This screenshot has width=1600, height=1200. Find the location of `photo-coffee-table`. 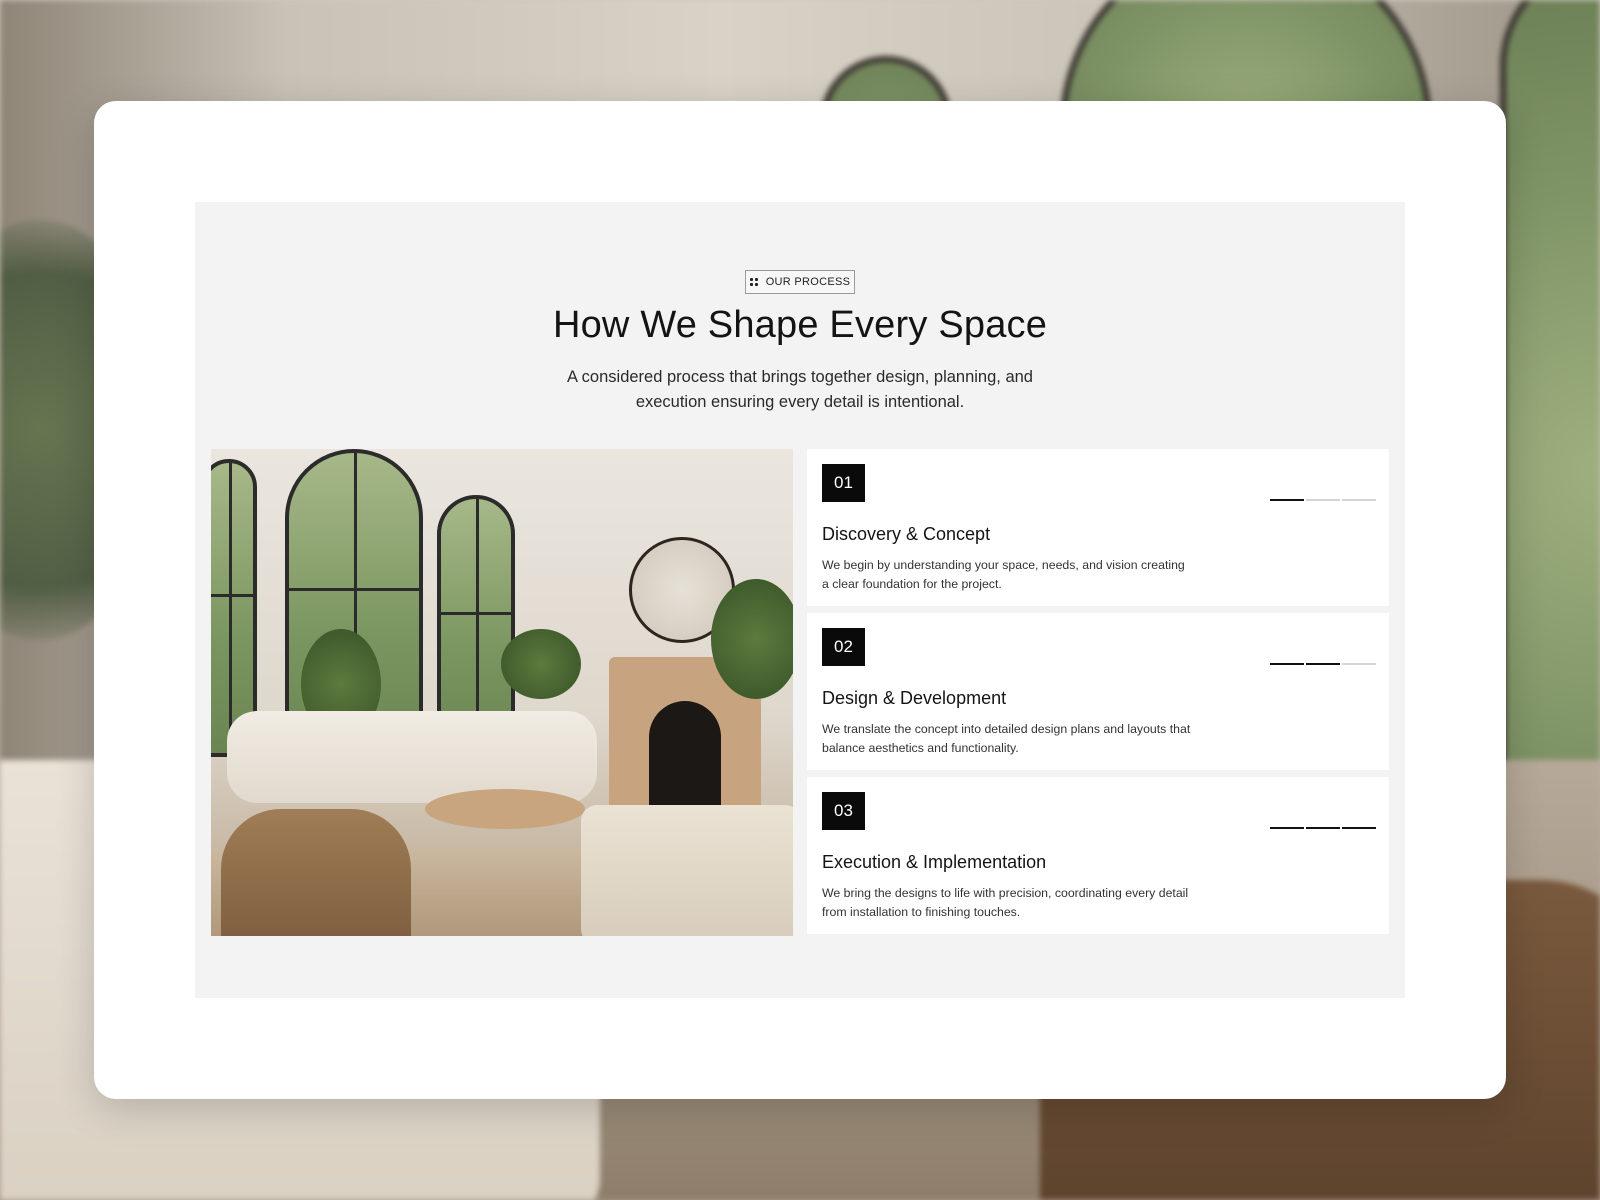

photo-coffee-table is located at coordinates (505, 809).